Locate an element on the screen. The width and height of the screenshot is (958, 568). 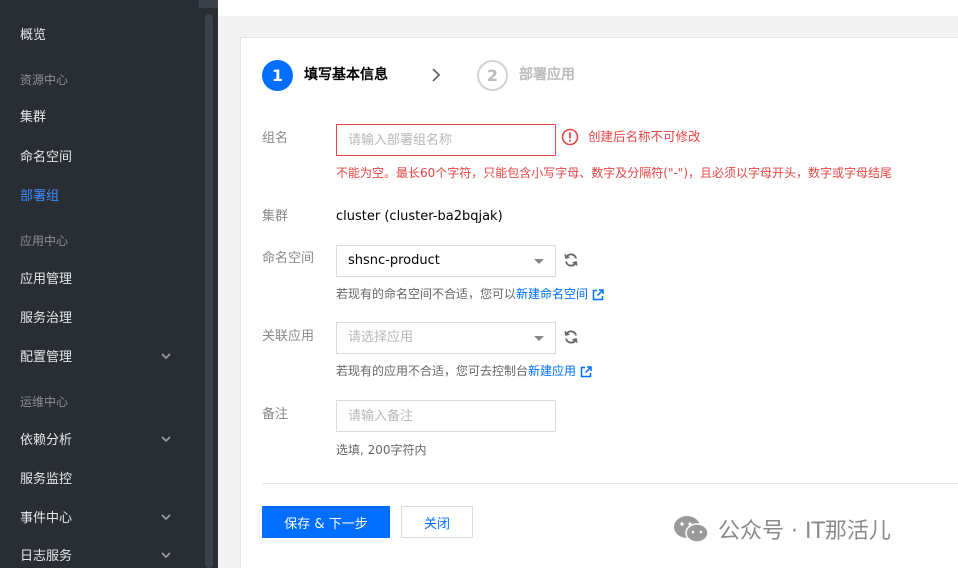
step-1-label: 填写基本信息 is located at coordinates (346, 75).